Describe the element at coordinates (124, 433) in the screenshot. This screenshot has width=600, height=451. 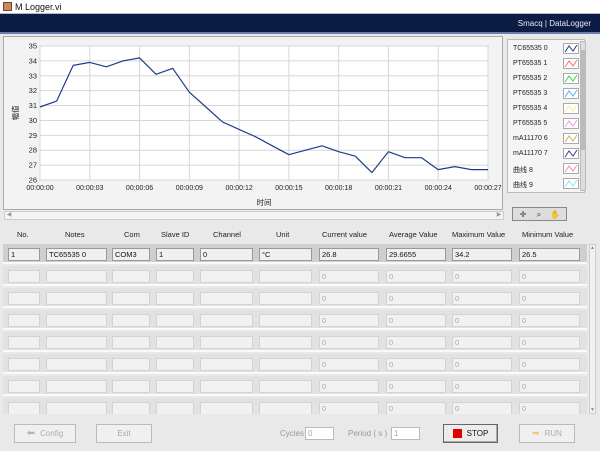
I see `exit-button: Exit` at that location.